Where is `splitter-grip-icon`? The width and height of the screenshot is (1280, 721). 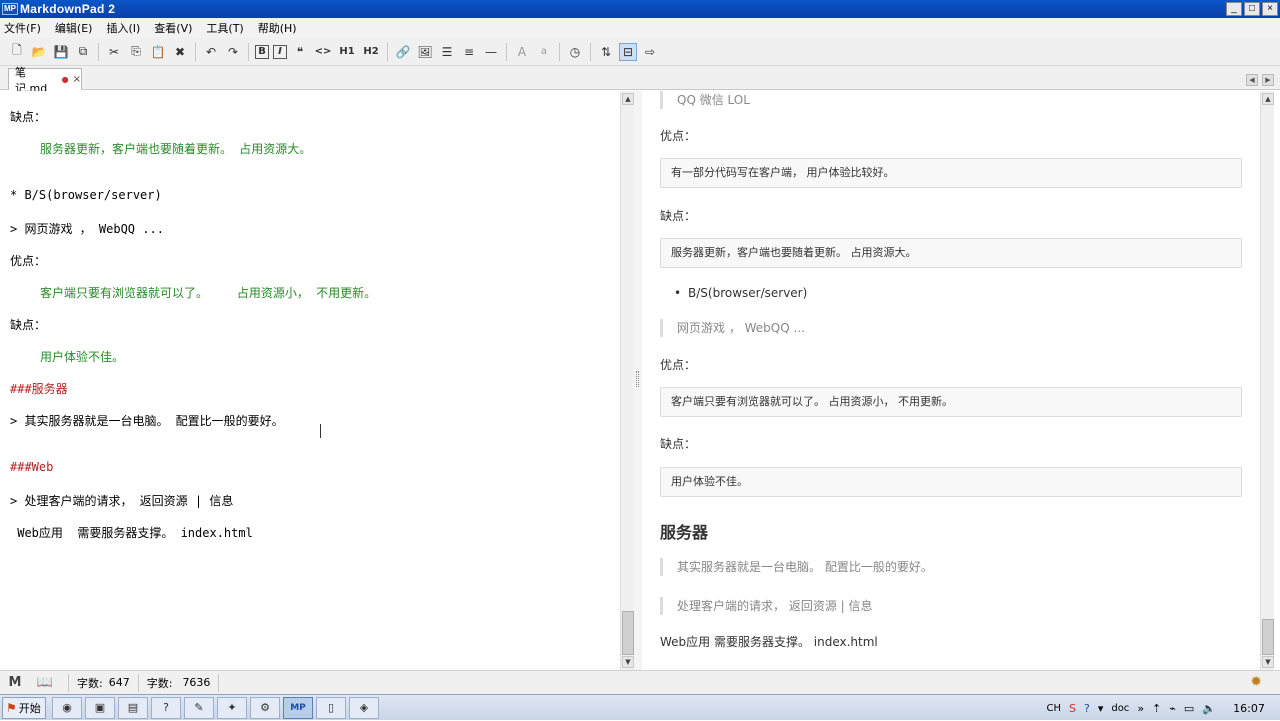
splitter-grip-icon is located at coordinates (637, 379).